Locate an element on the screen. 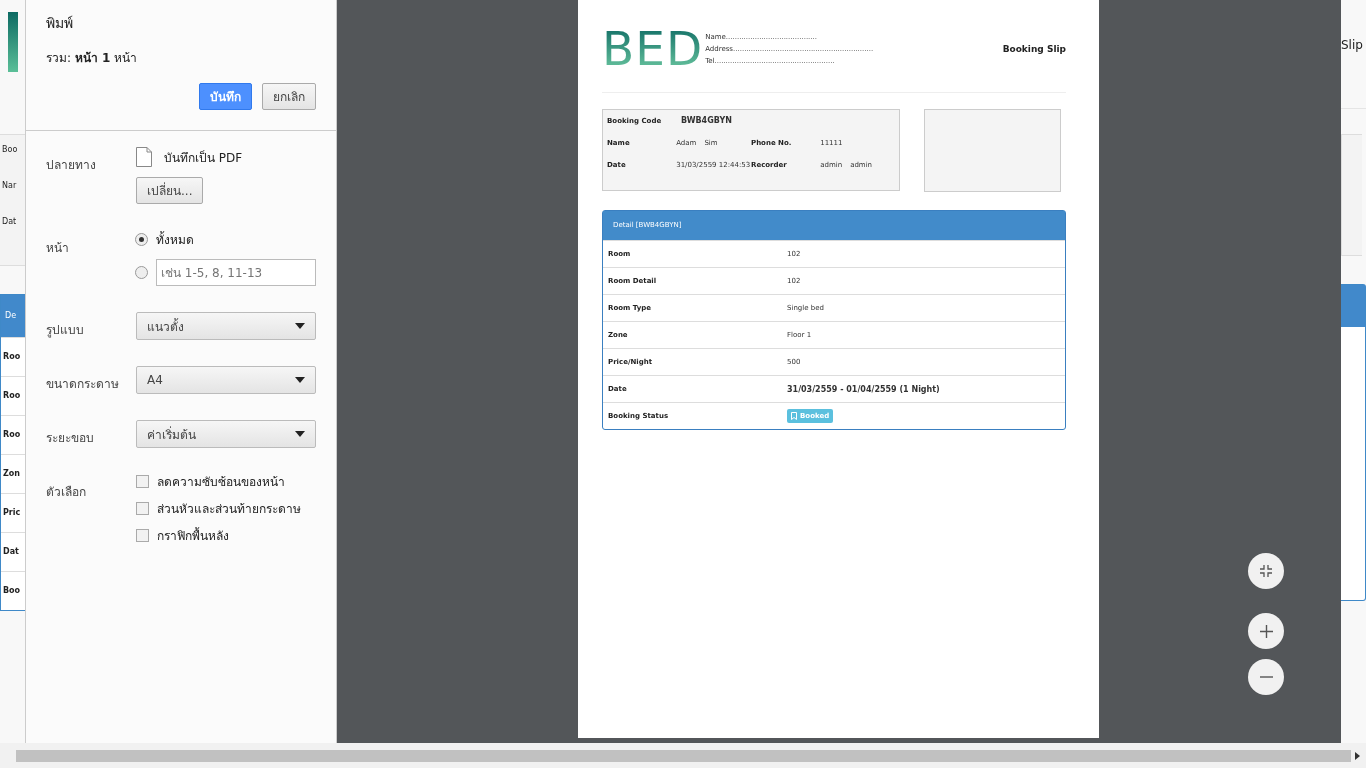 This screenshot has width=1366, height=768. page-count-summary: รวม: หน้า 1 หน้า is located at coordinates (92, 58).